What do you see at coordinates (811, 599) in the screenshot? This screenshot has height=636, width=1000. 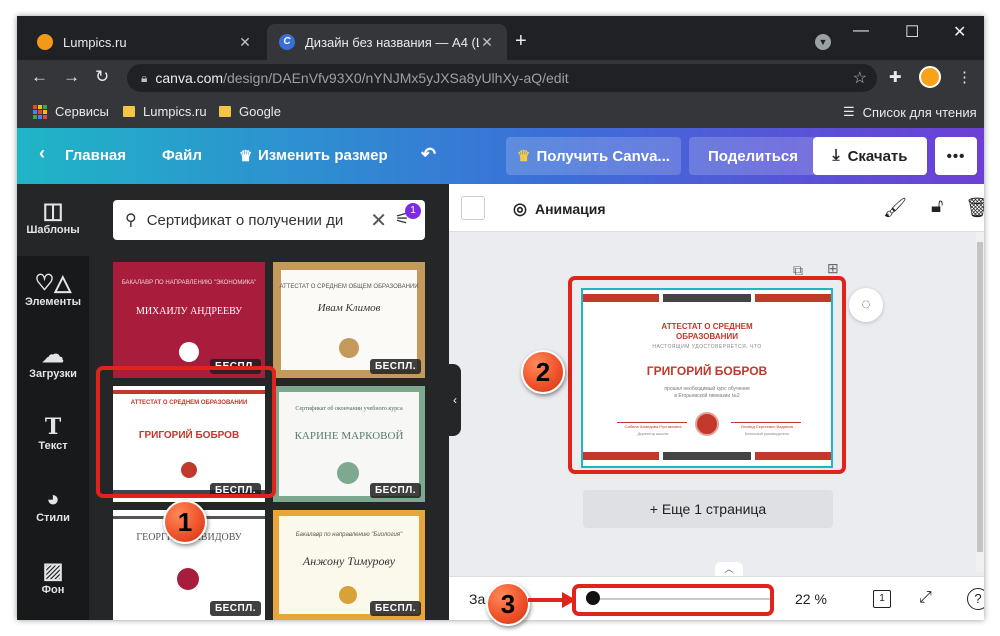 I see `zoom-value: 22 %` at bounding box center [811, 599].